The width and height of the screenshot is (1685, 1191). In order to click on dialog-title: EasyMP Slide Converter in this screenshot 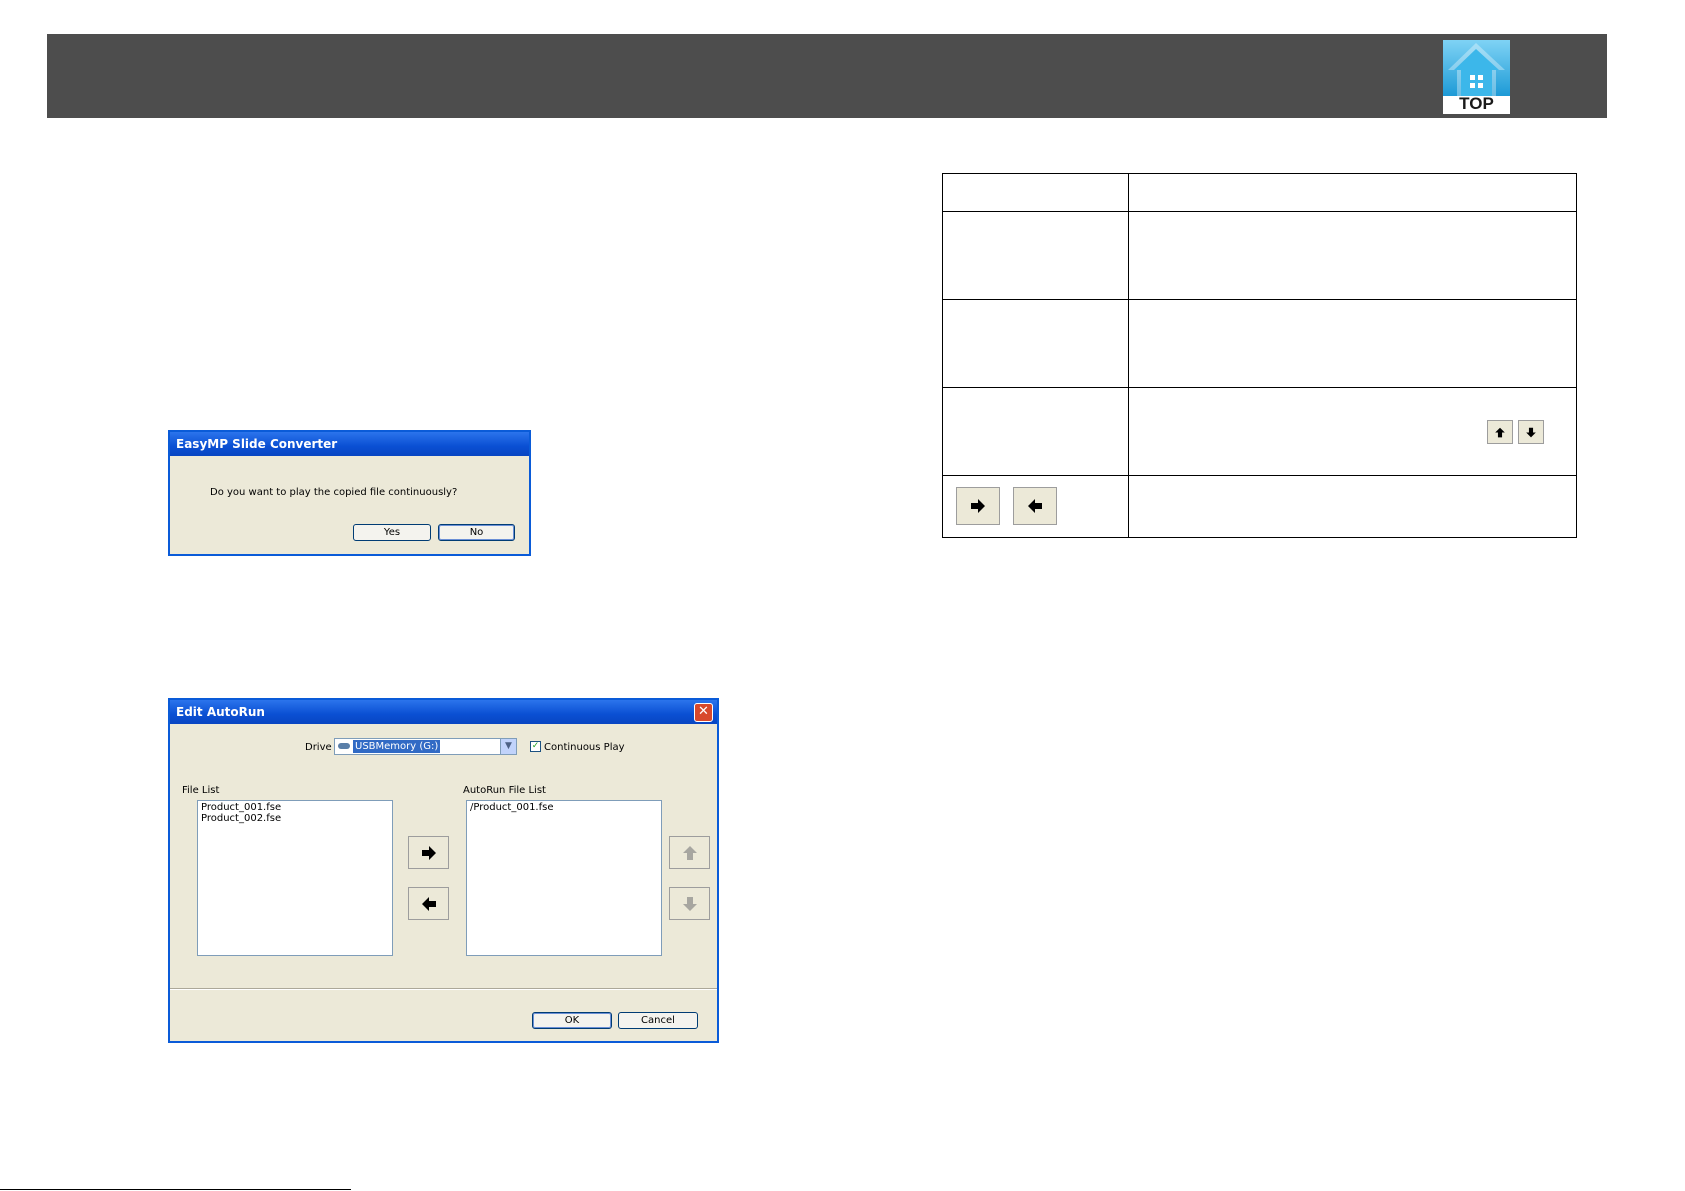, I will do `click(349, 444)`.